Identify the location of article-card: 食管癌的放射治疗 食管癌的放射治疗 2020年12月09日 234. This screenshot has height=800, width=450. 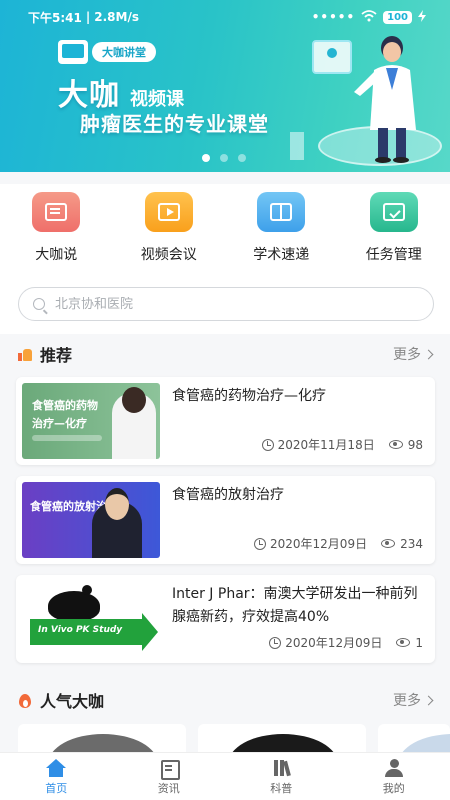
(225, 520).